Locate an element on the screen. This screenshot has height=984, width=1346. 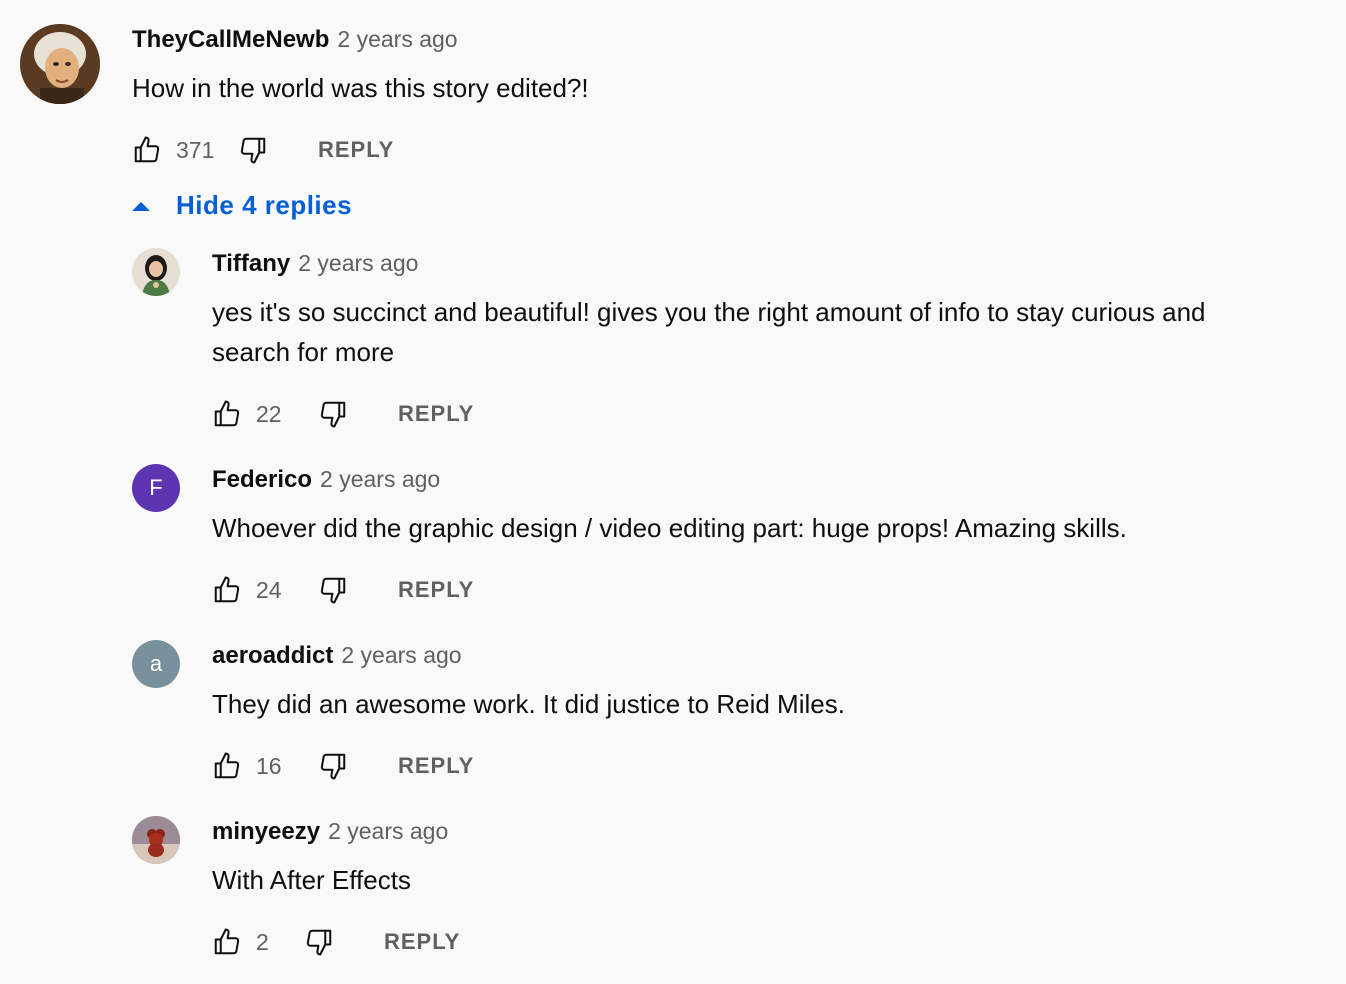
reply-author: aeroaddict is located at coordinates (272, 656).